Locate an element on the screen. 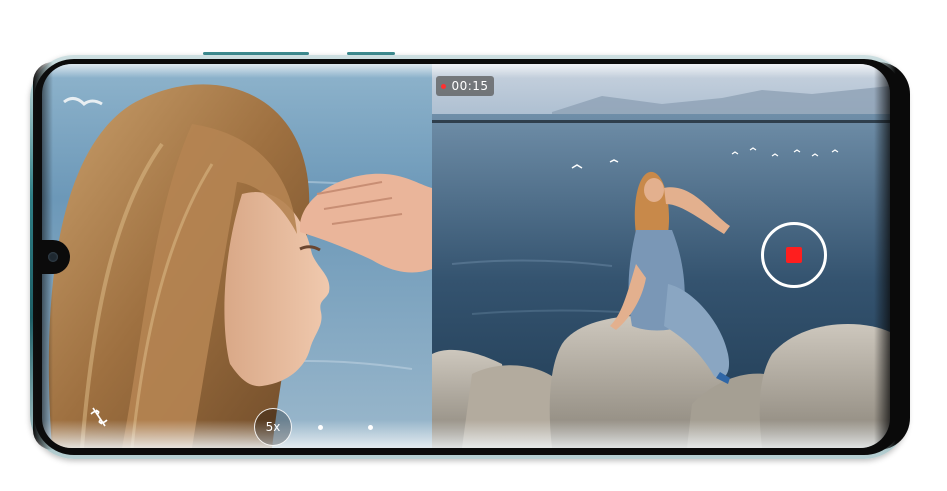 This screenshot has height=491, width=947. stop-record-button is located at coordinates (794, 255).